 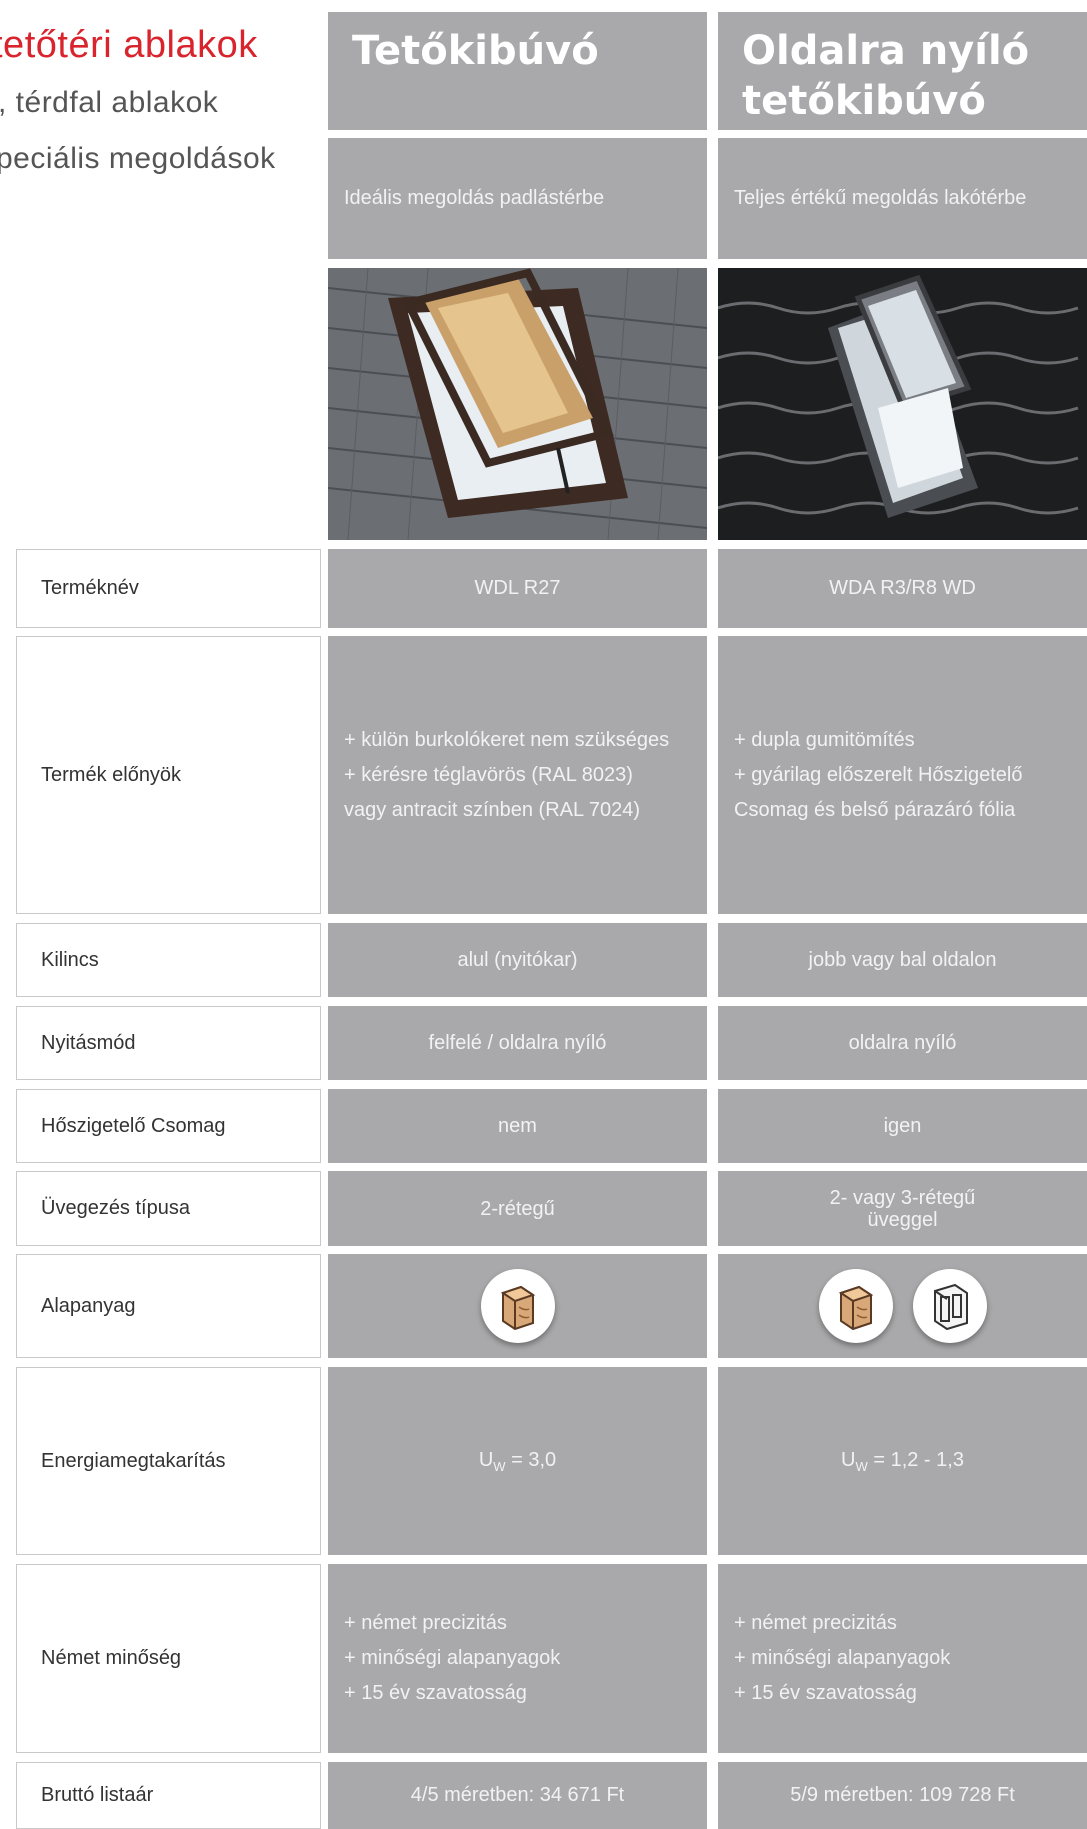 What do you see at coordinates (517, 198) in the screenshot?
I see `product-subtitle: Ideális megoldás padlástérbe` at bounding box center [517, 198].